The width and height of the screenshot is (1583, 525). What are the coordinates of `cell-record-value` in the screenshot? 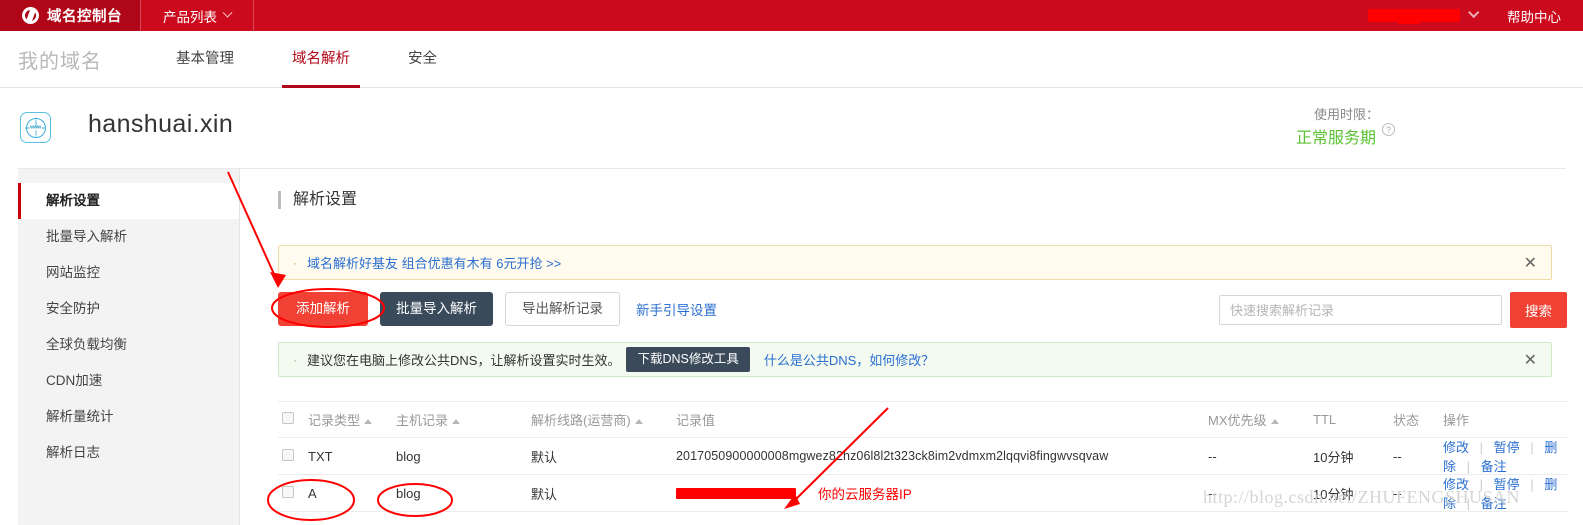 It's located at (942, 493).